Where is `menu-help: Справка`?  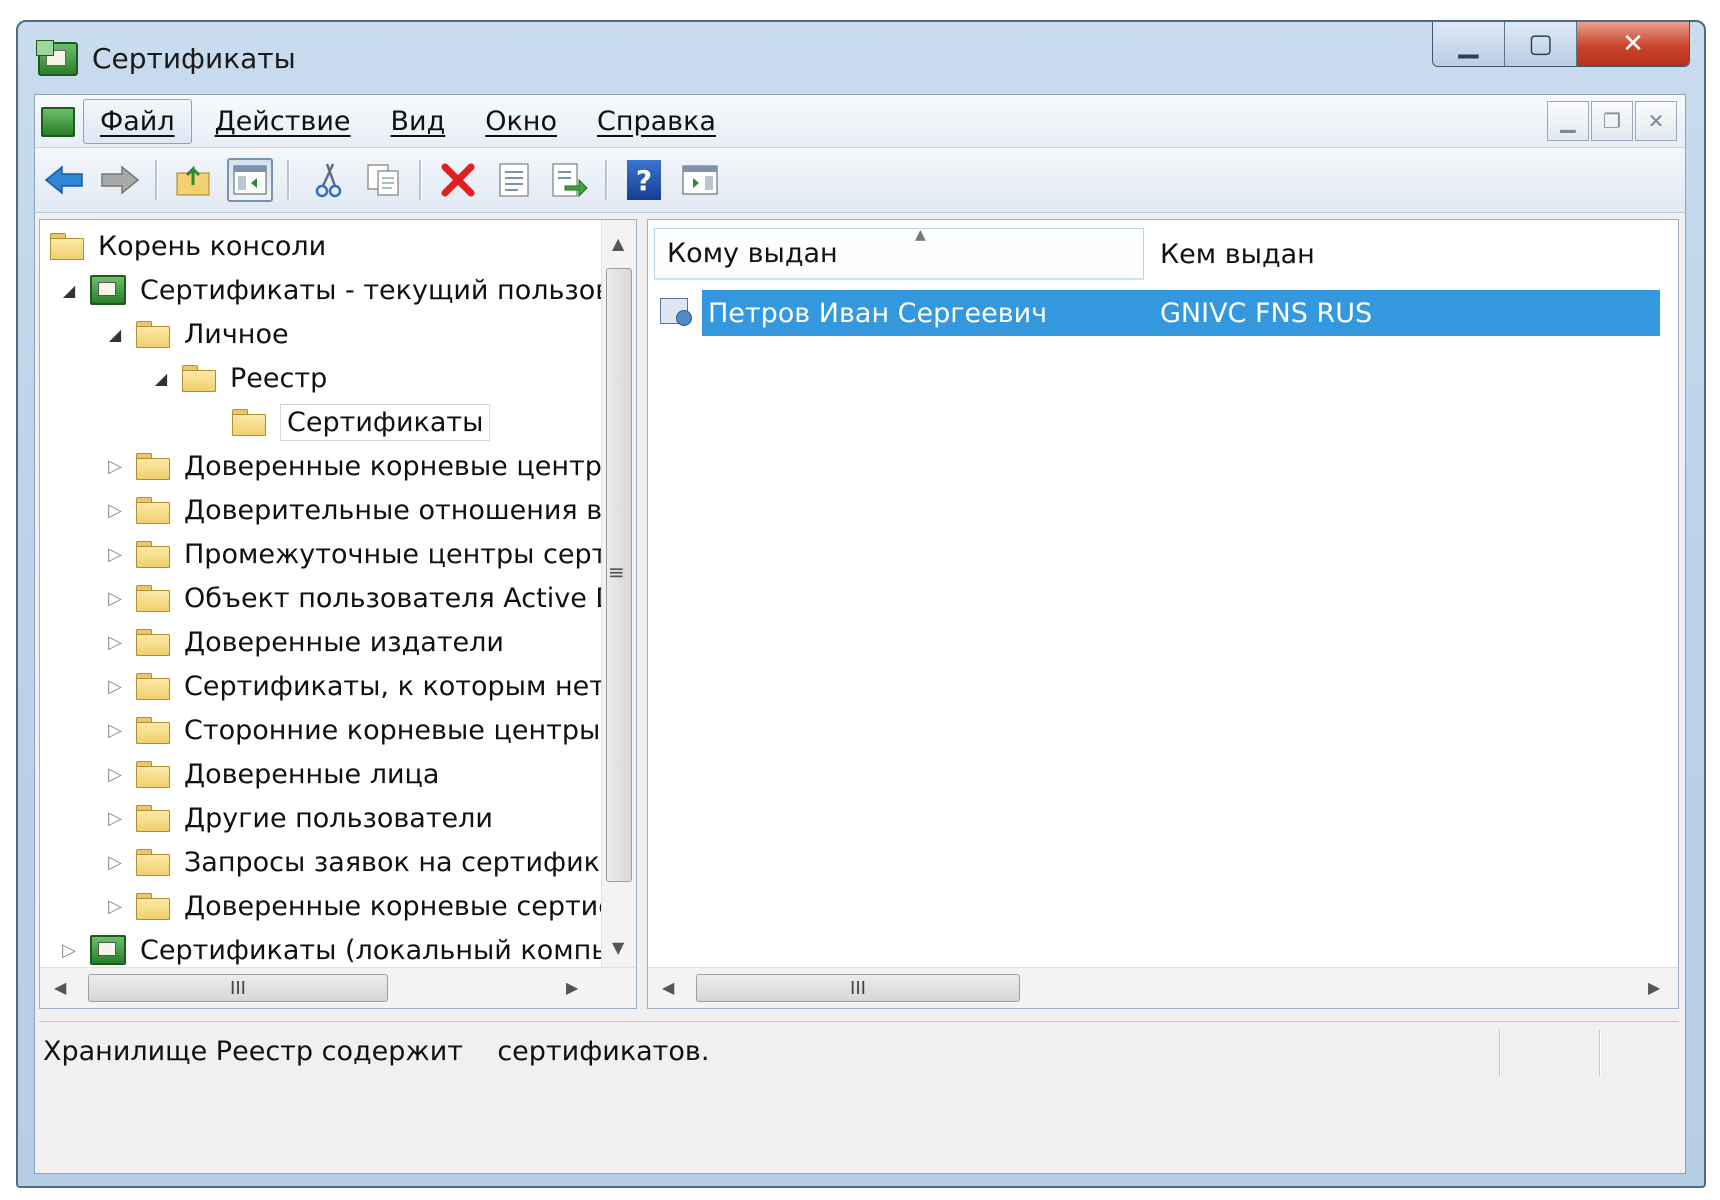
menu-help: Справка is located at coordinates (656, 121).